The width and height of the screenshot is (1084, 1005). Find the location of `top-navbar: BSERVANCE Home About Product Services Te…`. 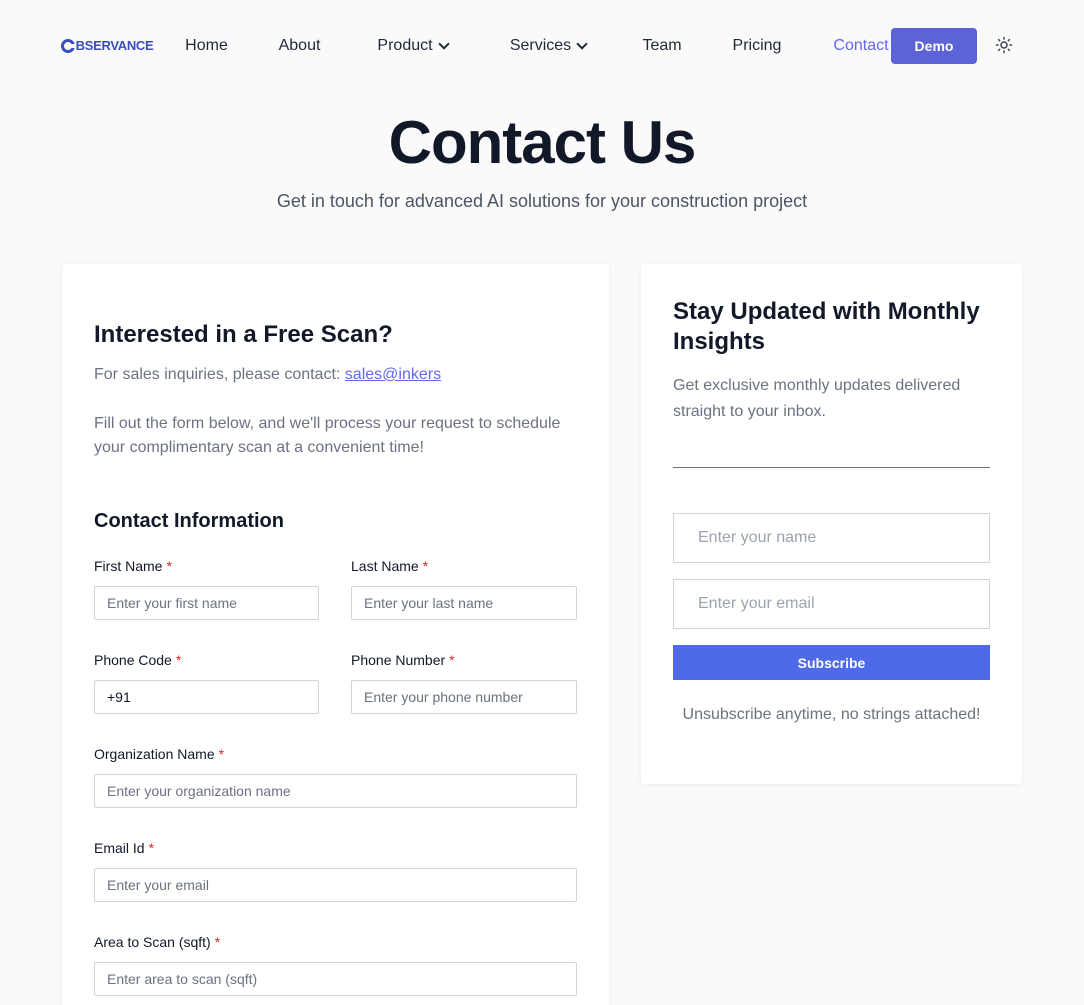

top-navbar: BSERVANCE Home About Product Services Te… is located at coordinates (542, 46).